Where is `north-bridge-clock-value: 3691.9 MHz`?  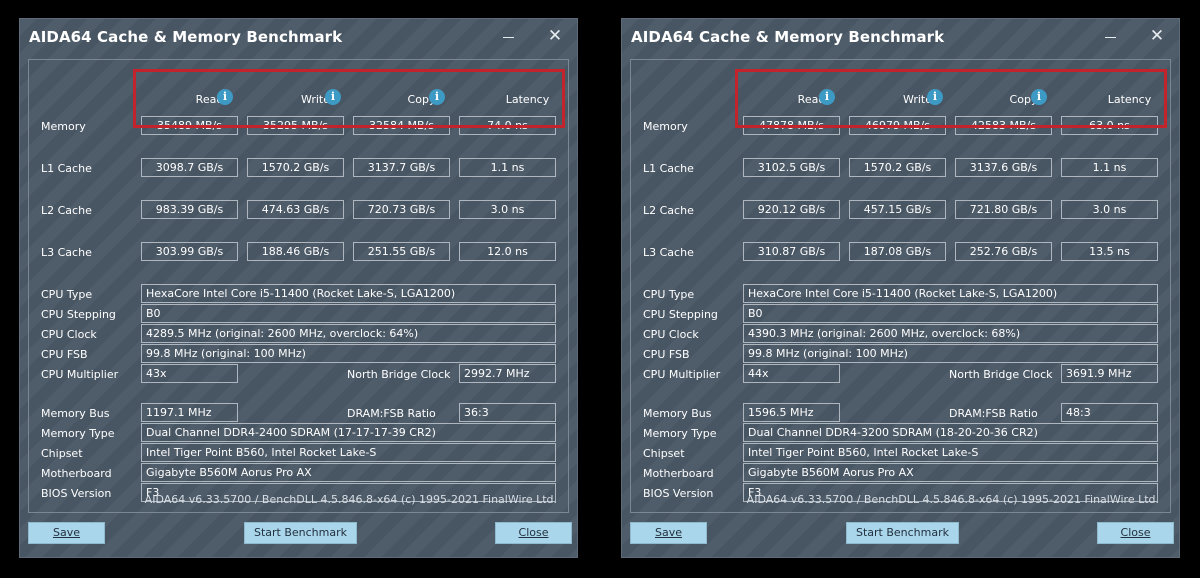
north-bridge-clock-value: 3691.9 MHz is located at coordinates (1109, 373).